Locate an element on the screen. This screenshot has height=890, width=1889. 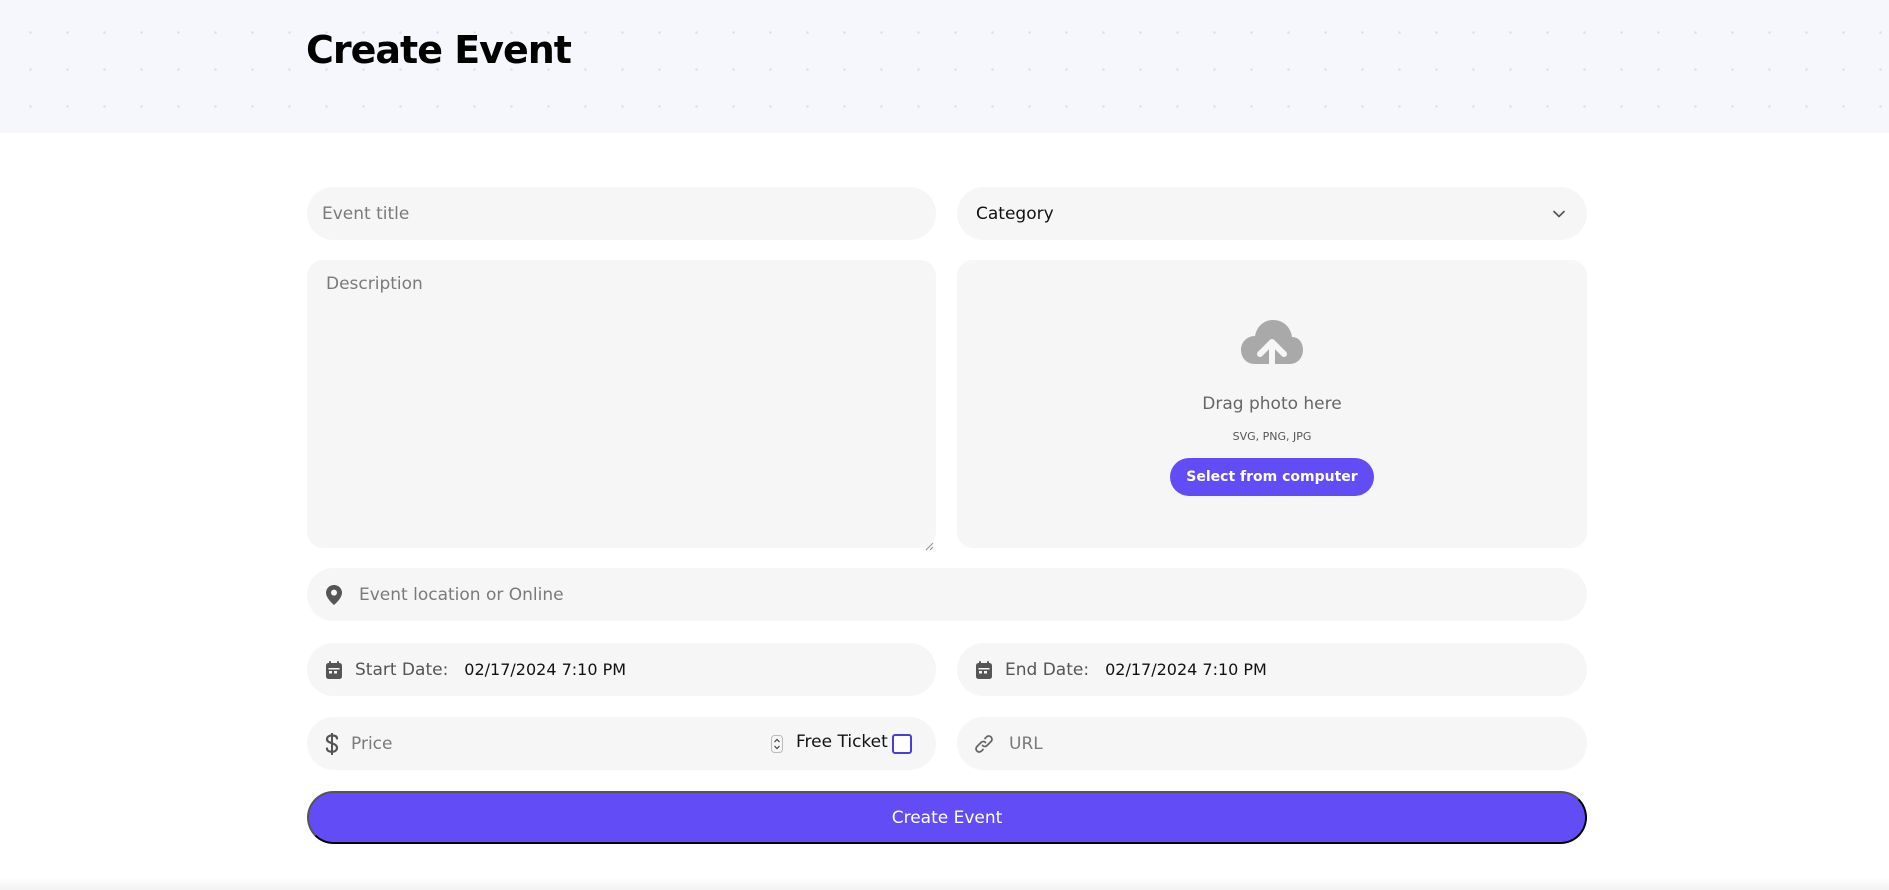
start-date-value: 02/17/2024 7:10 PM is located at coordinates (545, 669).